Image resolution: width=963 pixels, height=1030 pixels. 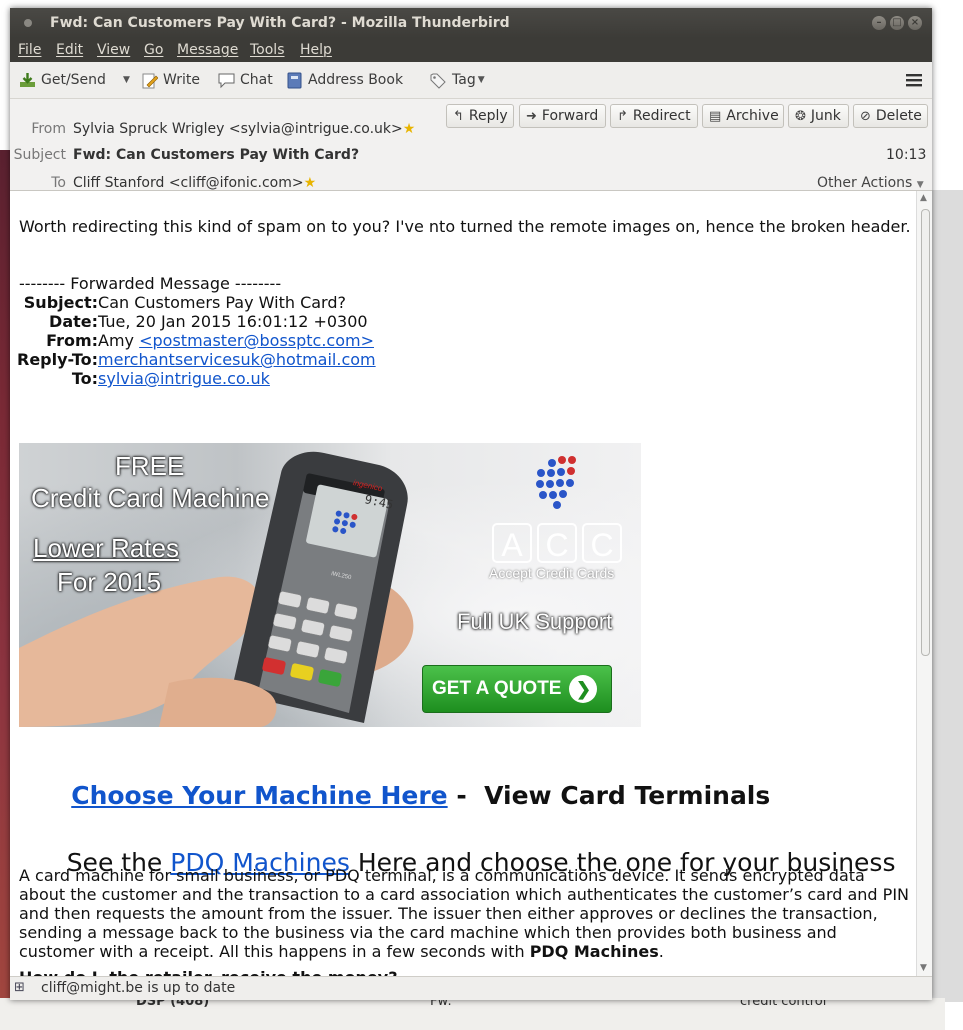 I want to click on menu-message: Message, so click(x=207, y=50).